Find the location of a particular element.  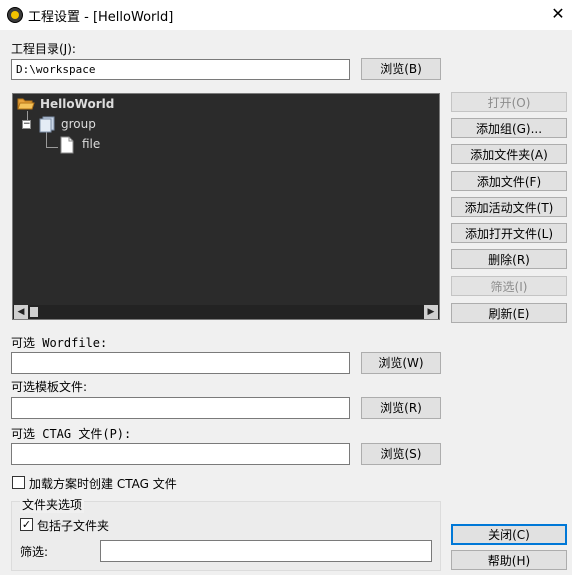

tree-file-label: file is located at coordinates (91, 144).